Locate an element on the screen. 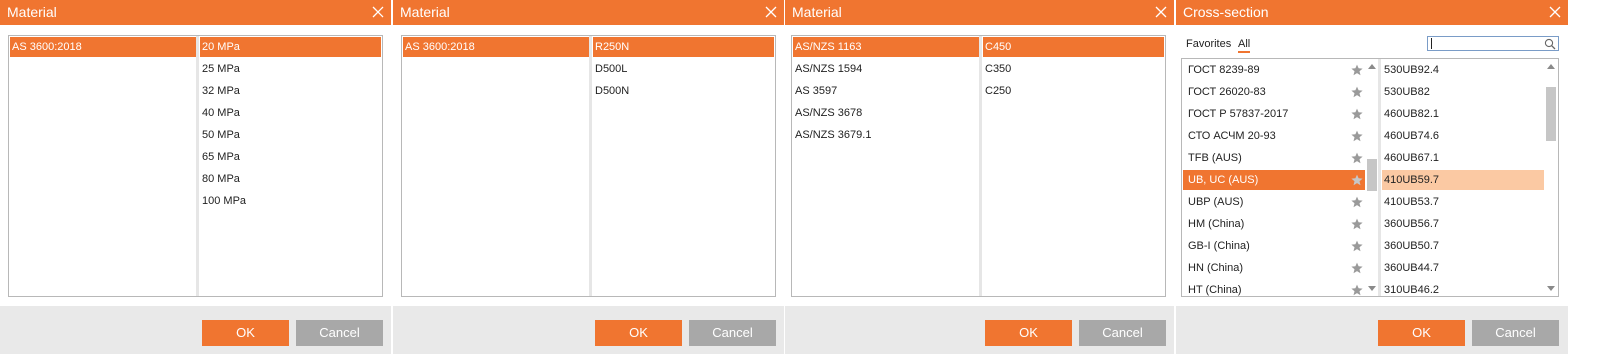  standard-list: AS 3600:2018 is located at coordinates (496, 166).